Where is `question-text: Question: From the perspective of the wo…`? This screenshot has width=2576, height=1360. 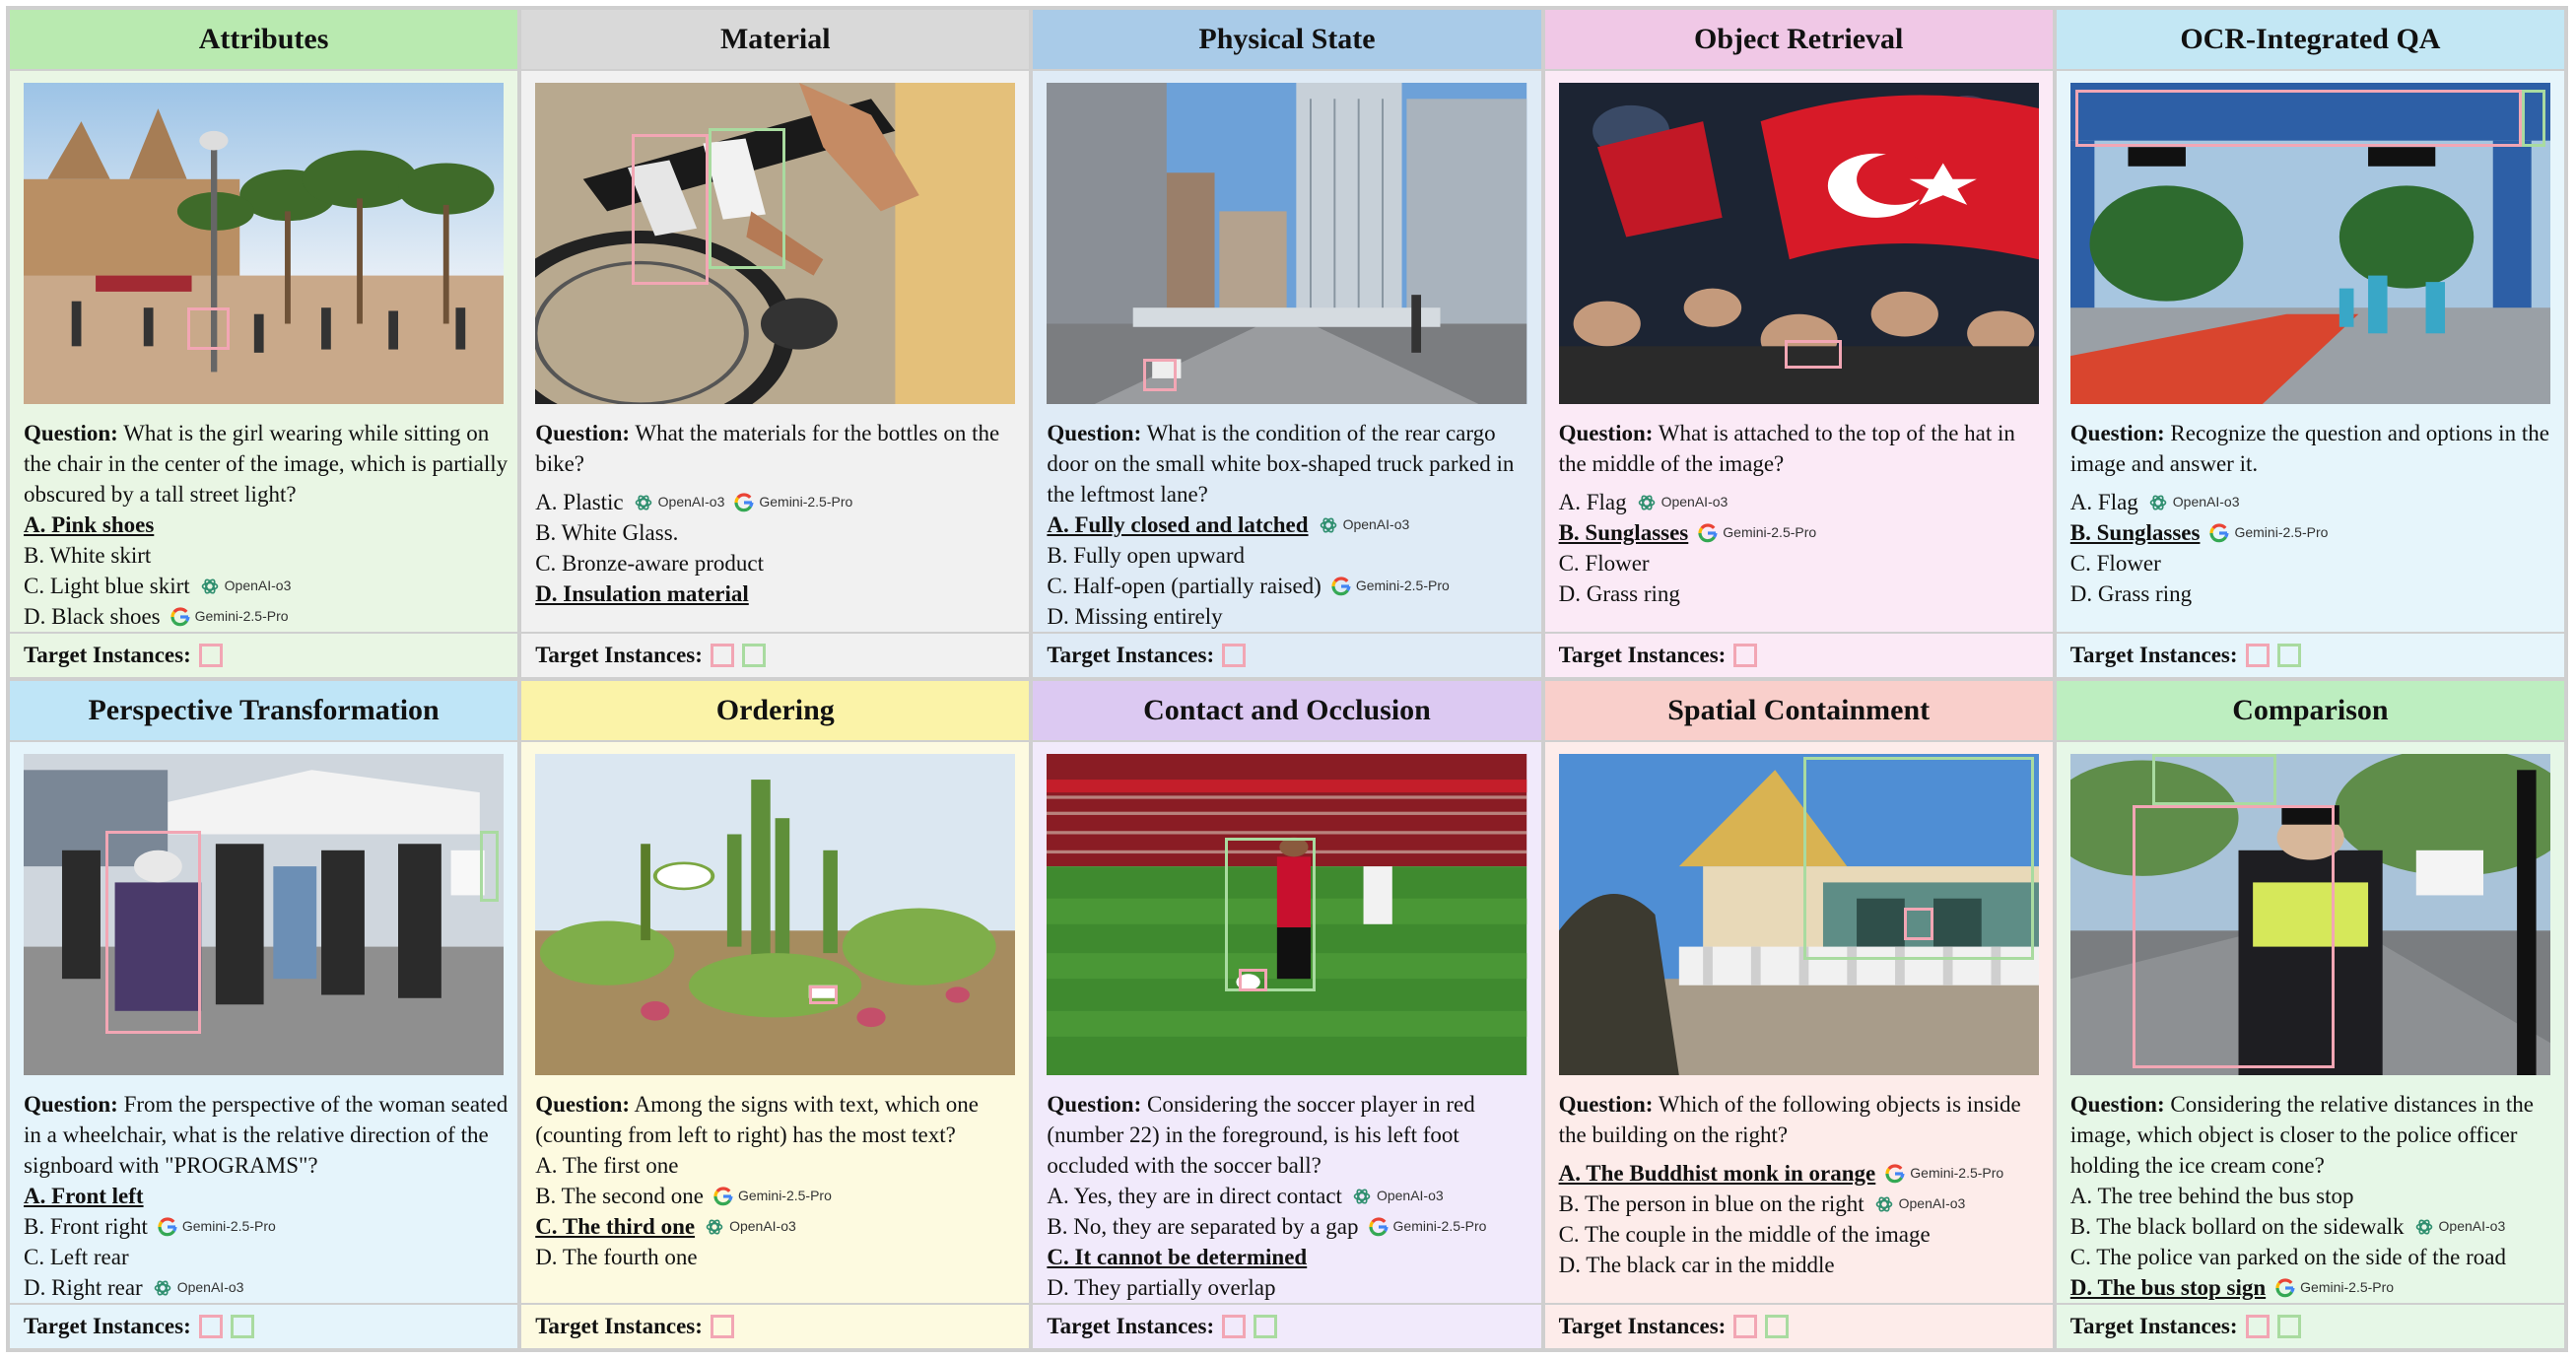
question-text: Question: From the perspective of the wo… is located at coordinates (266, 1135).